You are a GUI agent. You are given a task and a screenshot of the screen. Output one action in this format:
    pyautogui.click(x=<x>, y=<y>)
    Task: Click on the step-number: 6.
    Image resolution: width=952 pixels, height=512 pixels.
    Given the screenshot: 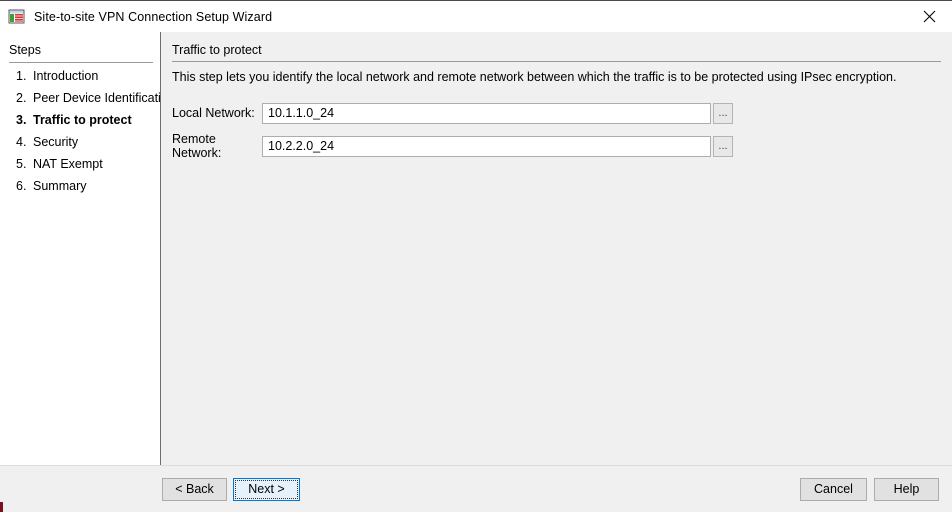 What is the action you would take?
    pyautogui.click(x=21, y=186)
    